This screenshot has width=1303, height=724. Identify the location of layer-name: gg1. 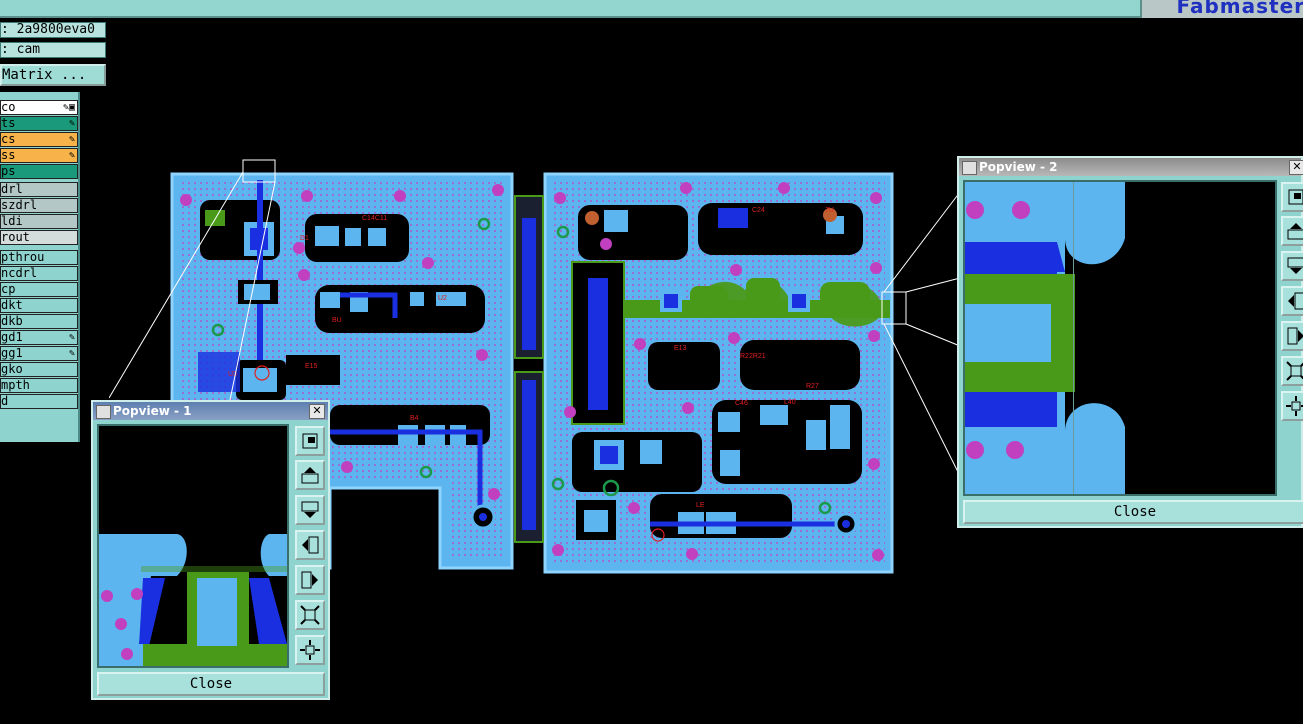
(12, 353).